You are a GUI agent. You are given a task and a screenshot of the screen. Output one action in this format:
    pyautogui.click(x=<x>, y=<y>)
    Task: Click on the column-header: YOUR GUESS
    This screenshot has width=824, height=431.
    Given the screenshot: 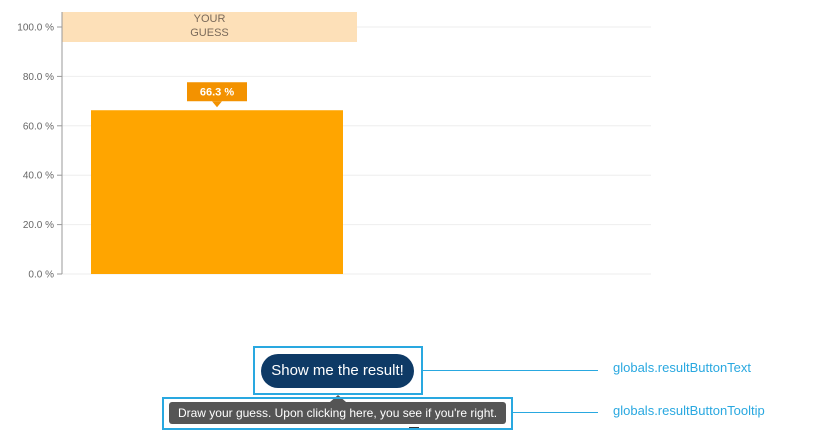 What is the action you would take?
    pyautogui.click(x=209, y=27)
    